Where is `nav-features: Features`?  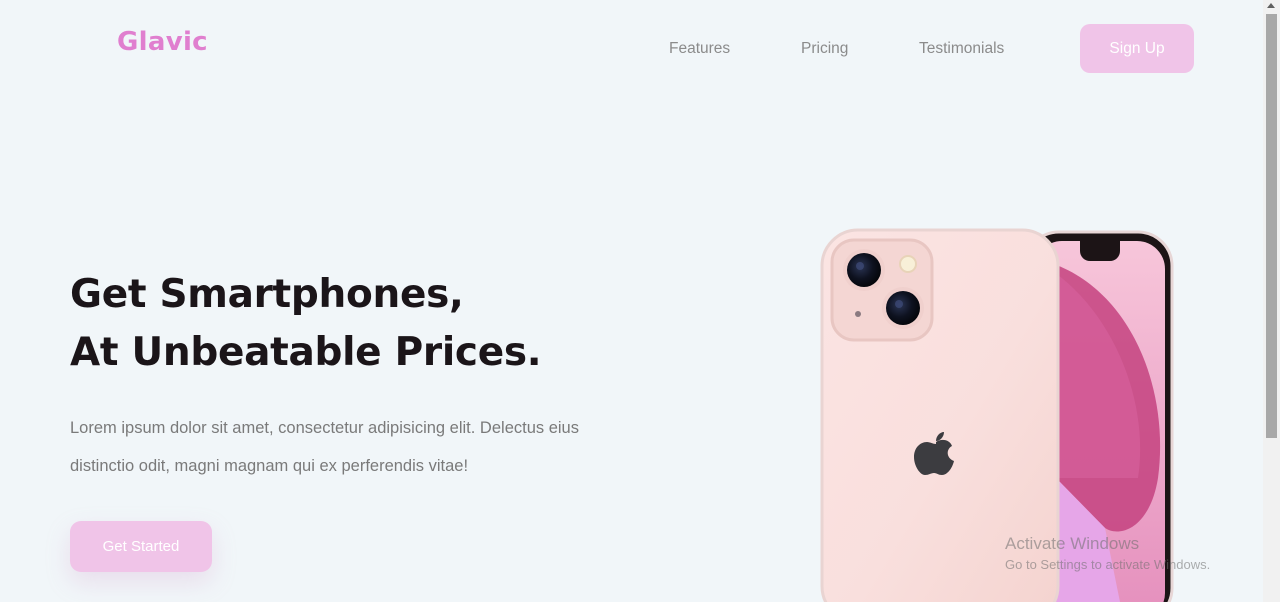
nav-features: Features is located at coordinates (699, 49).